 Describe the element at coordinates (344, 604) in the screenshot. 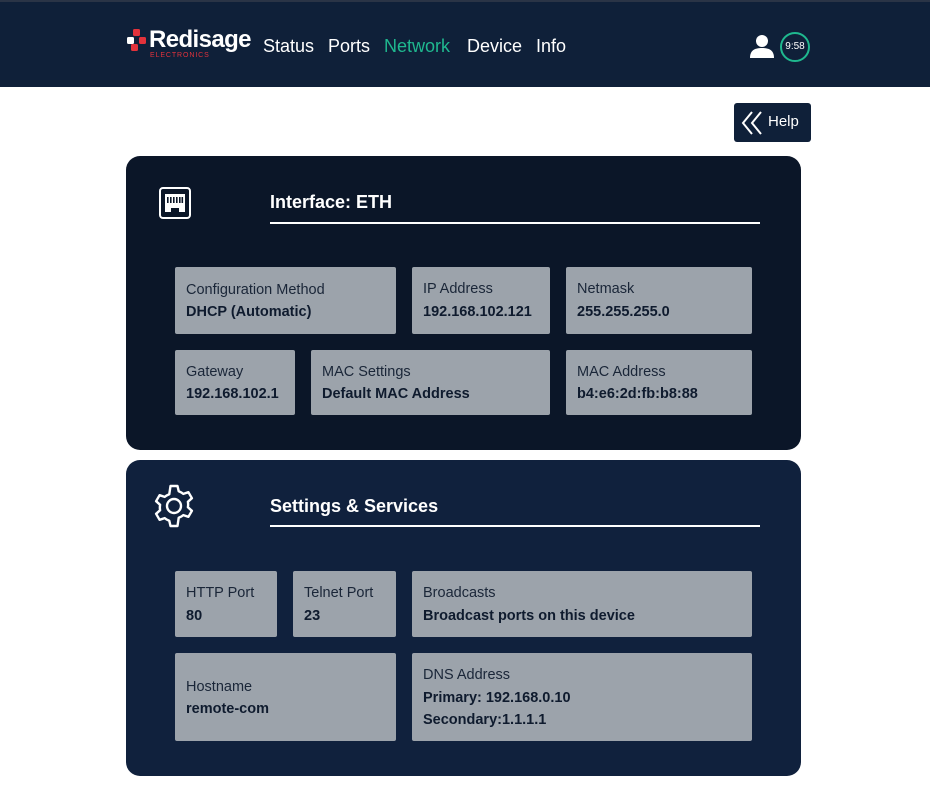

I see `telnet-port-field: Telnet Port 23` at that location.